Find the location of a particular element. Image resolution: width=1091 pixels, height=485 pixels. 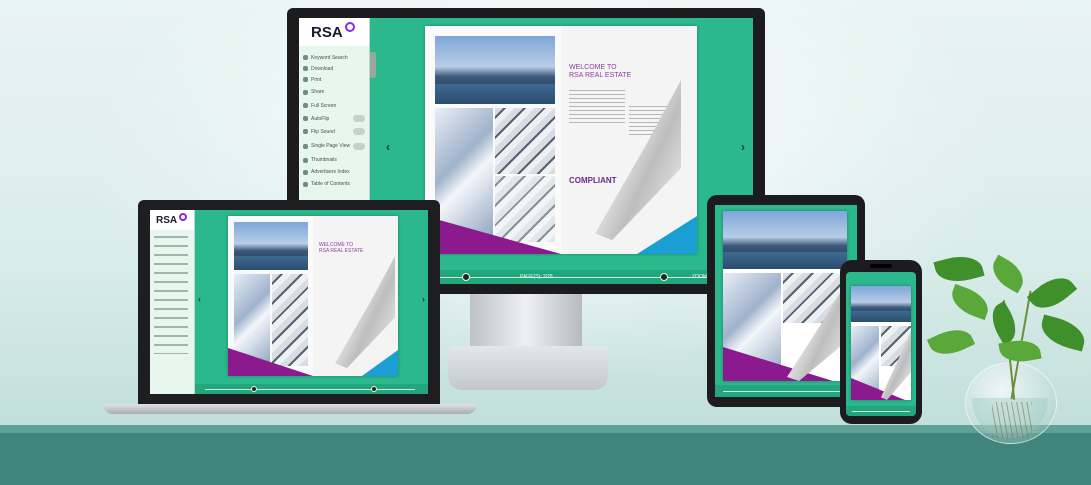

menu-item-keyword-search: Keyword Search is located at coordinates (334, 57).